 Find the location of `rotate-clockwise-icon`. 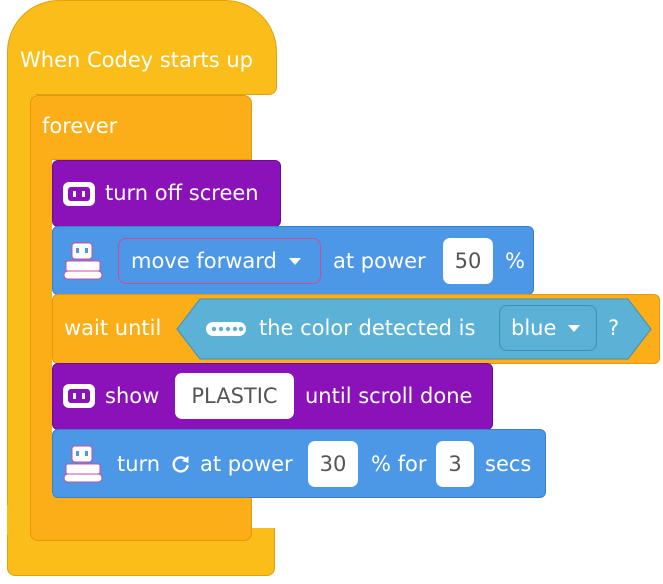

rotate-clockwise-icon is located at coordinates (180, 464).